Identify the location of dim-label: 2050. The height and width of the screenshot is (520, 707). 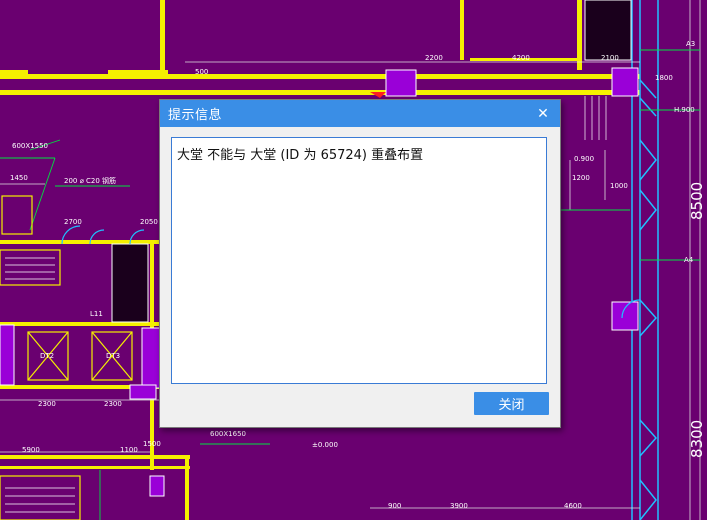
(149, 222).